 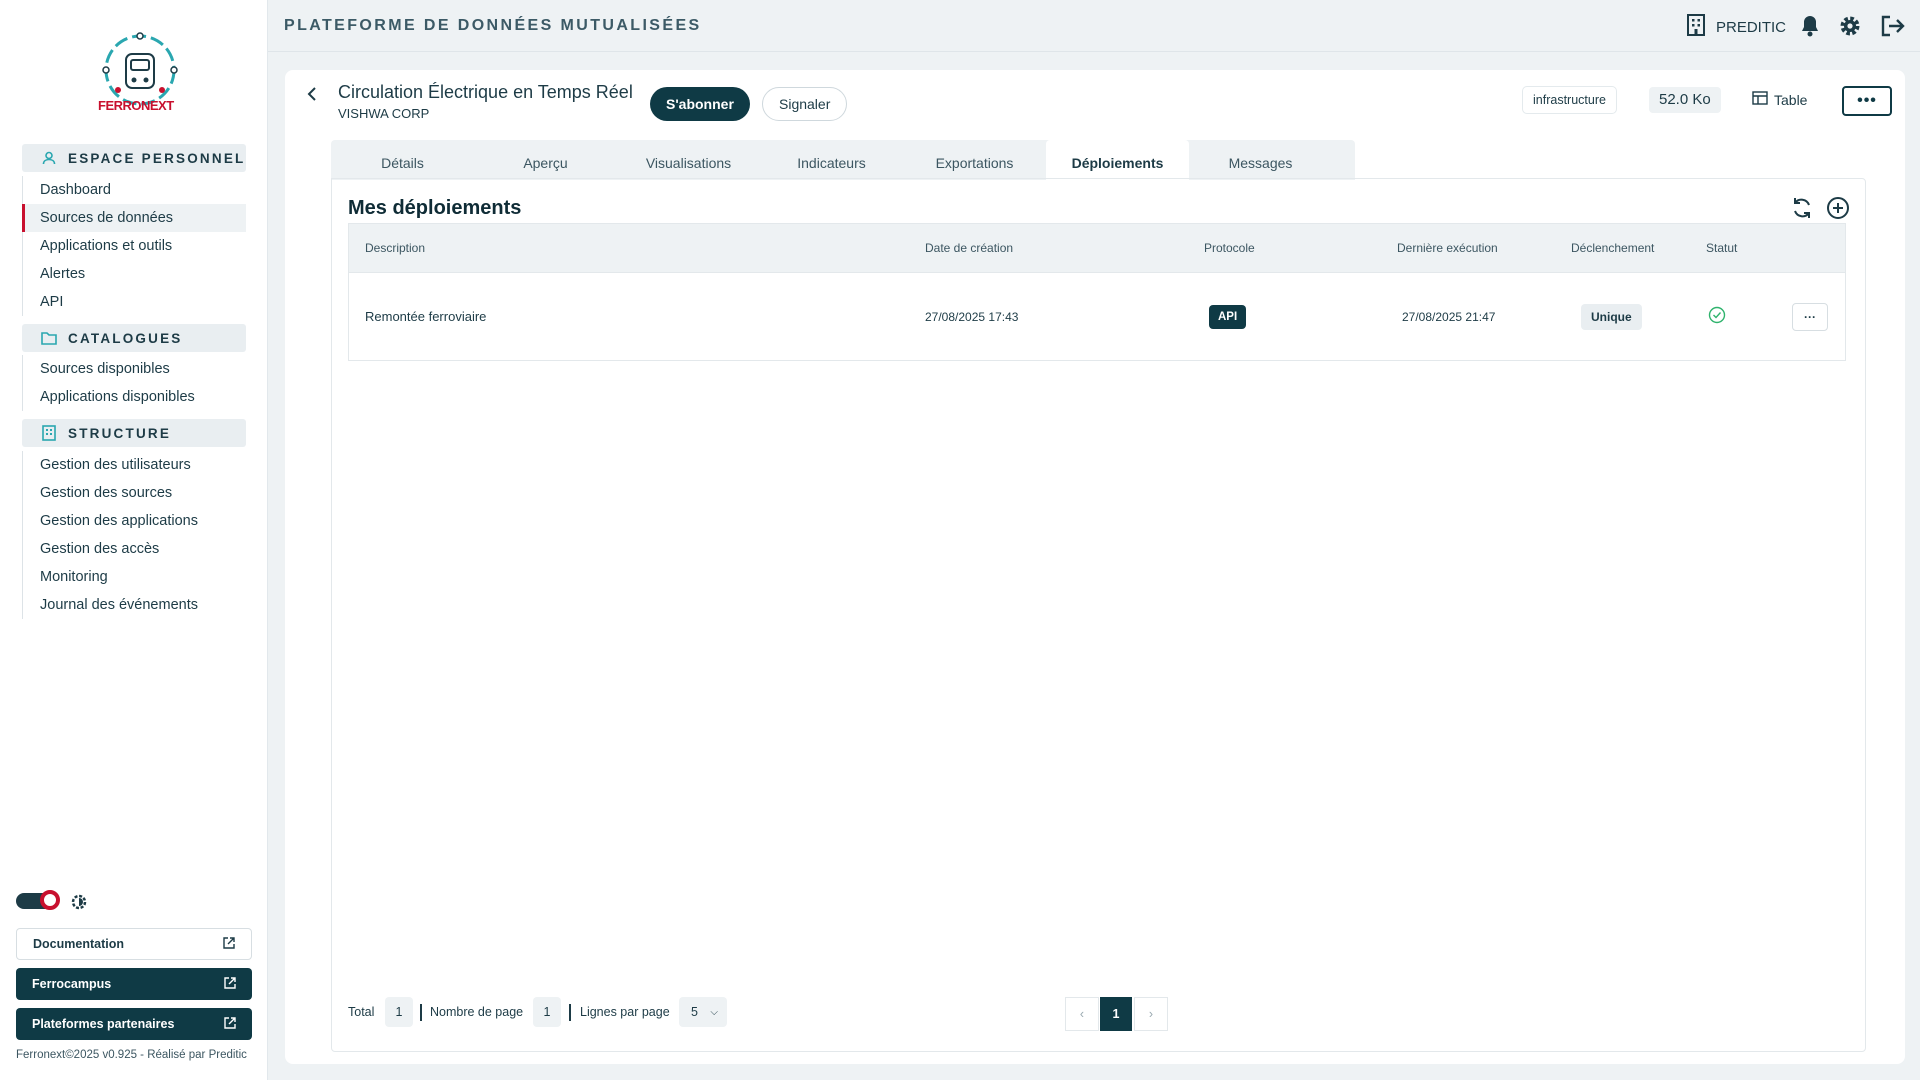 I want to click on tab-deploiements: Déploiements, so click(x=1117, y=160).